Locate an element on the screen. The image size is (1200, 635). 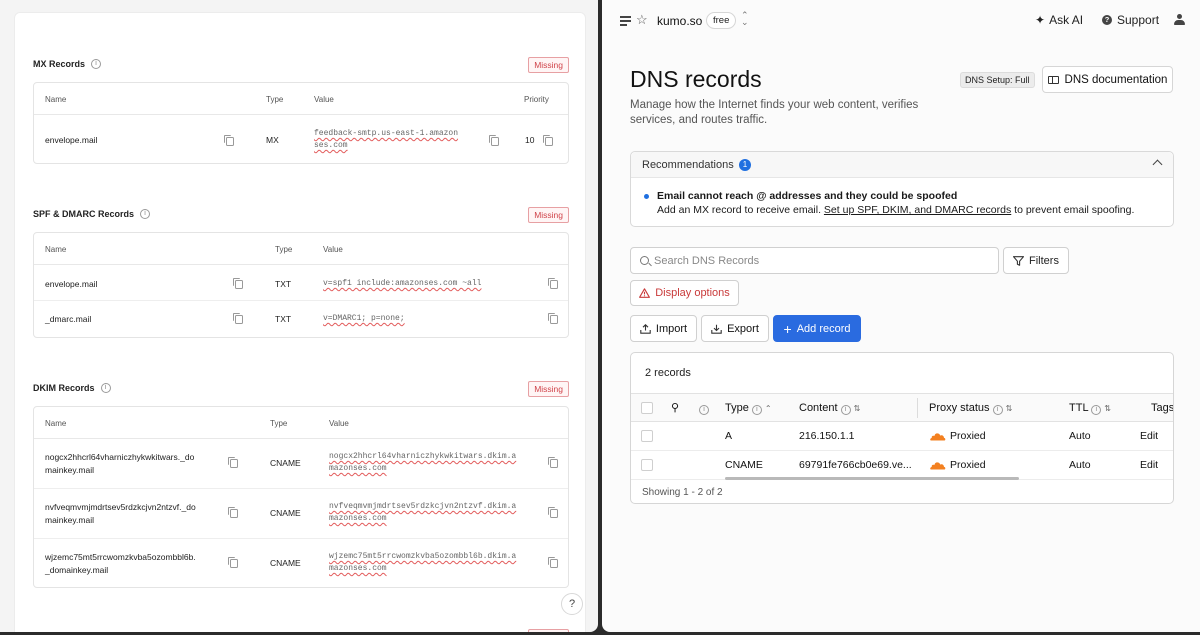
spf-dmarc-records-title: SPF & DMARC Records i is located at coordinates (92, 214).